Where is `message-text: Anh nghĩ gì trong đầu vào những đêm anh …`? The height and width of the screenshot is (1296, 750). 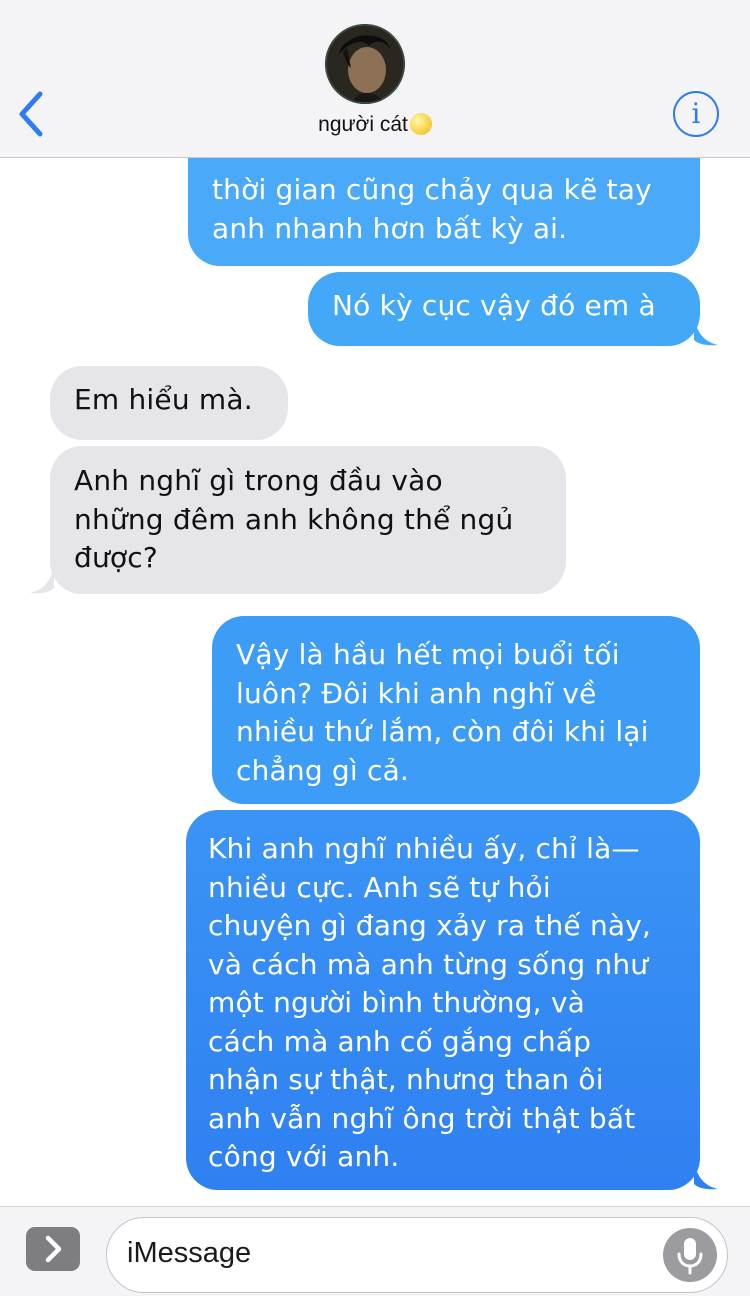 message-text: Anh nghĩ gì trong đầu vào những đêm anh … is located at coordinates (294, 519).